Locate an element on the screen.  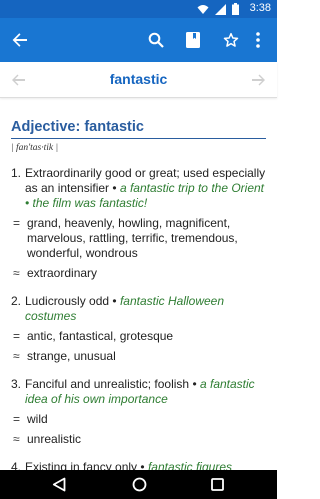
app-bar is located at coordinates (138, 40).